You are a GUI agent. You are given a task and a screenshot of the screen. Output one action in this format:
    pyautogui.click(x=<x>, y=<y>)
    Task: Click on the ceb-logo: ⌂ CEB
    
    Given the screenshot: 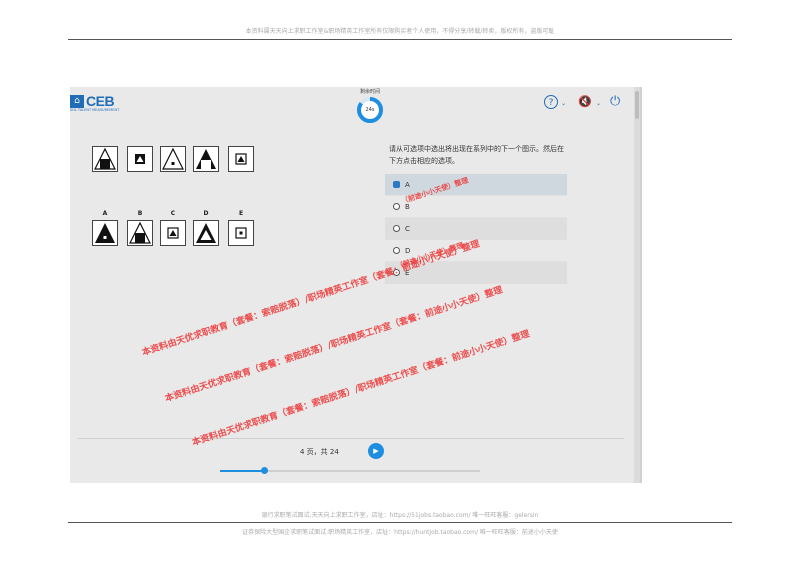 What is the action you would take?
    pyautogui.click(x=92, y=101)
    